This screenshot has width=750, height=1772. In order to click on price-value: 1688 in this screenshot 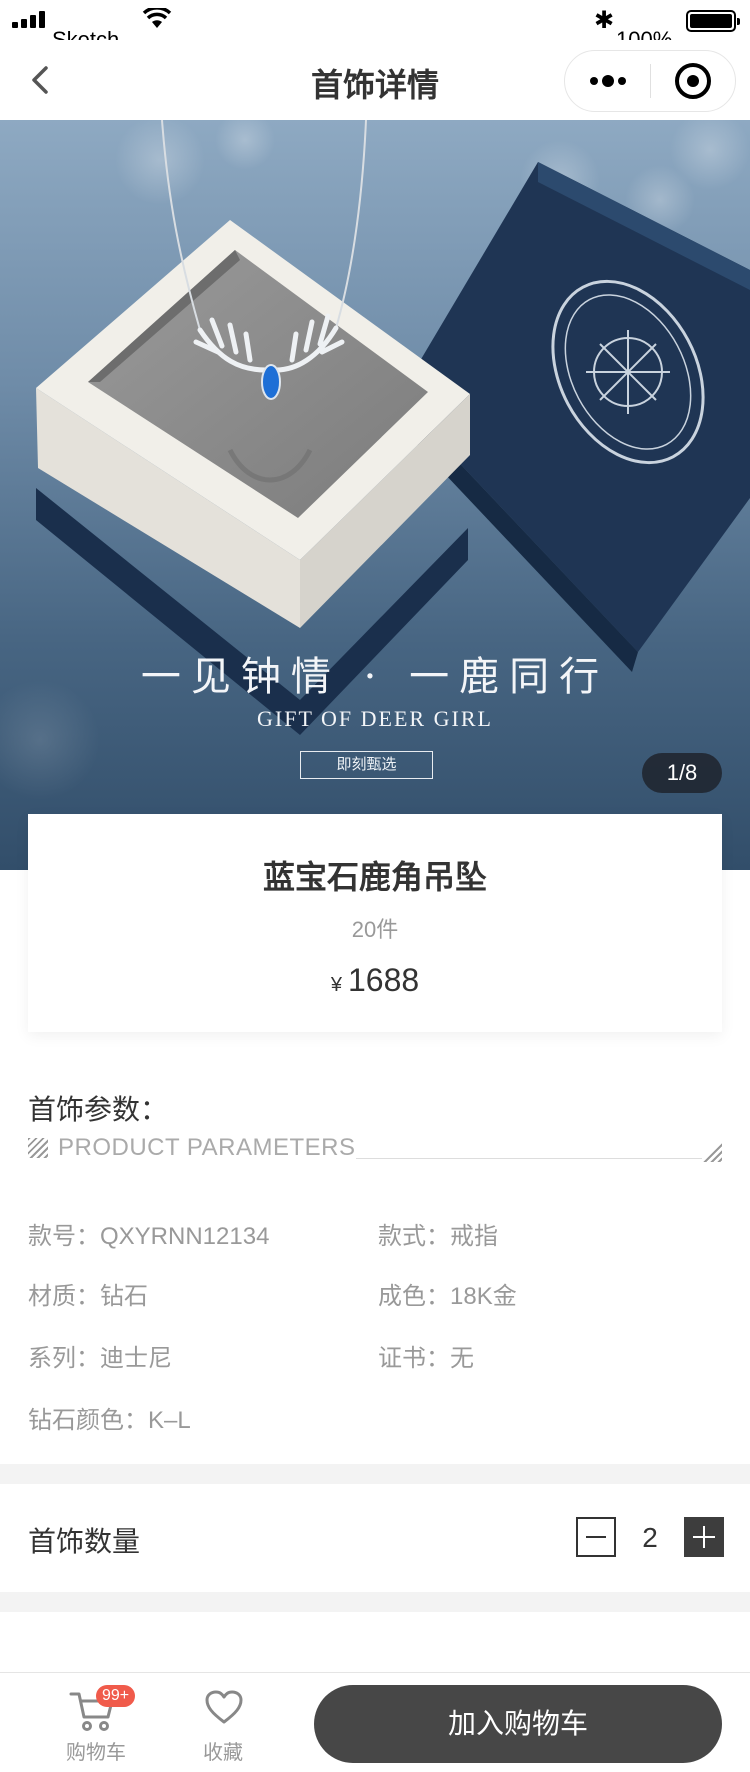, I will do `click(383, 980)`.